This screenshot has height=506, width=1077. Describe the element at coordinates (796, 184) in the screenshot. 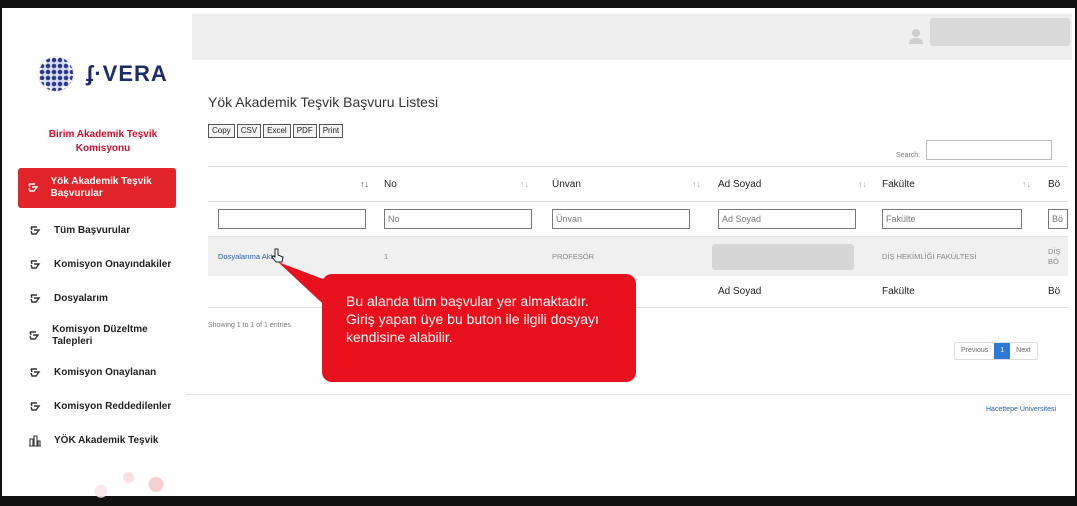

I see `column-header-ad-soyad: Ad Soyad ↑↓` at that location.